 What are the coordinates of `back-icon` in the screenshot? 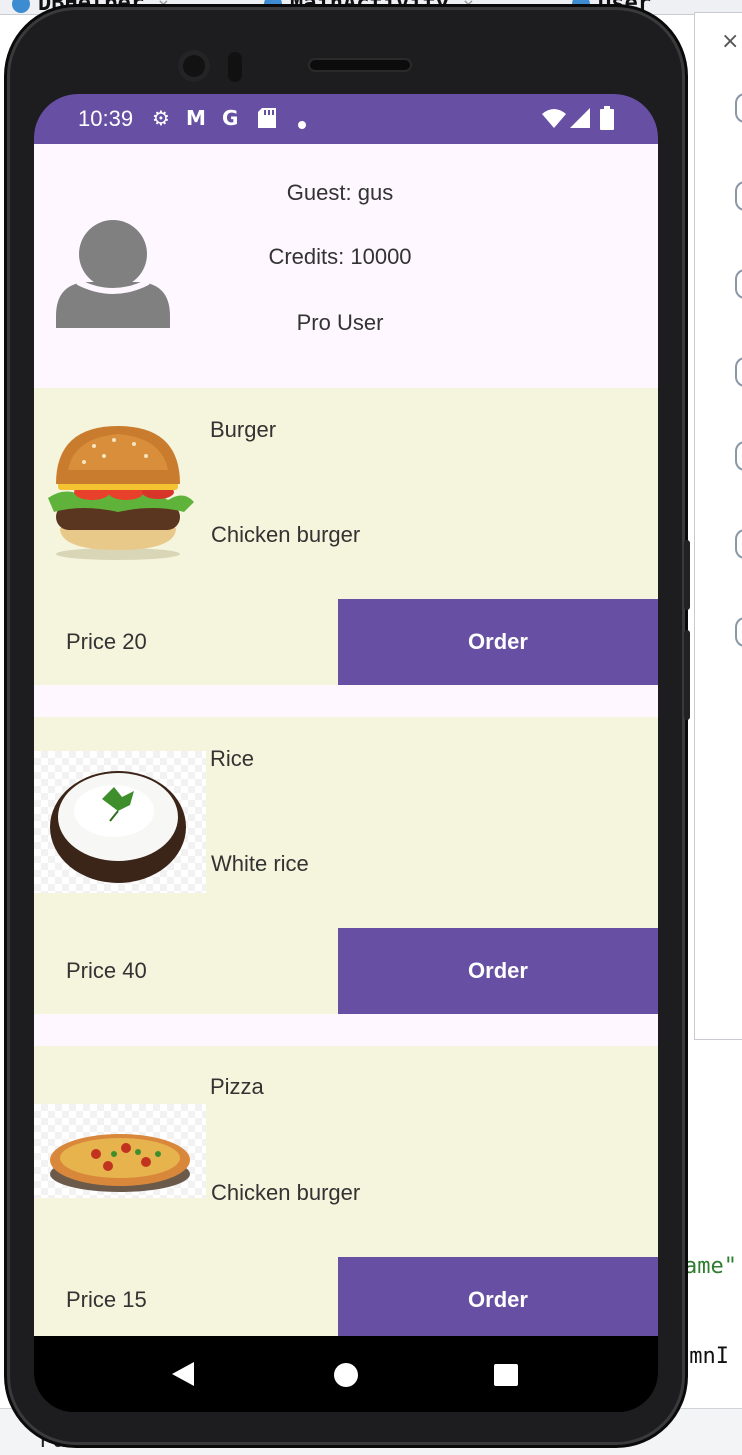 It's located at (183, 1374).